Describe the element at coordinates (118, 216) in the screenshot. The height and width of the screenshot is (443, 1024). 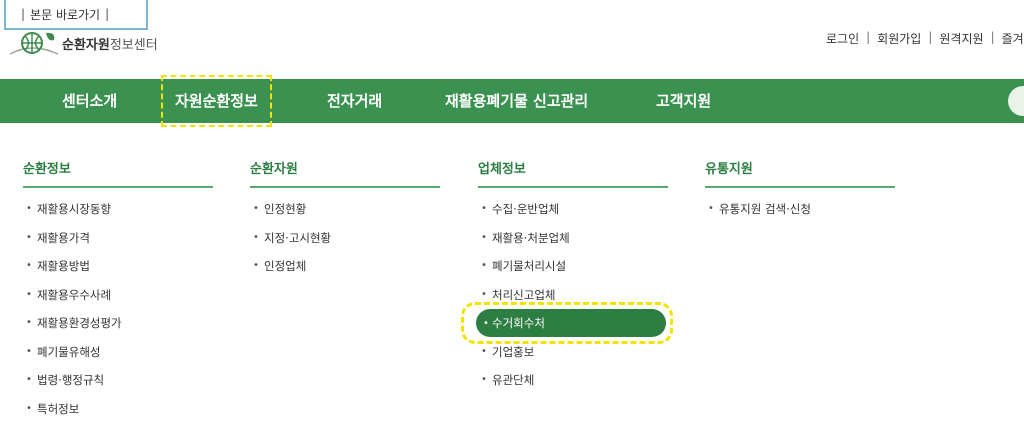
I see `submenu-item: 재활용시장동향` at that location.